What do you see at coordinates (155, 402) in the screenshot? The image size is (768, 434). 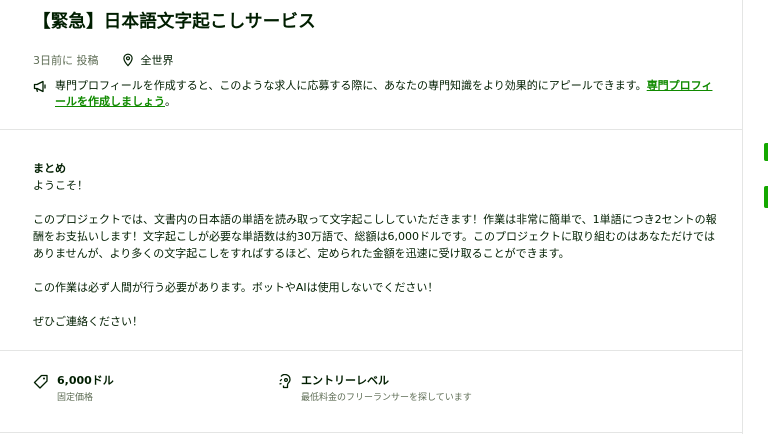 I see `feature-budget: 6,000ドル 固定価格` at bounding box center [155, 402].